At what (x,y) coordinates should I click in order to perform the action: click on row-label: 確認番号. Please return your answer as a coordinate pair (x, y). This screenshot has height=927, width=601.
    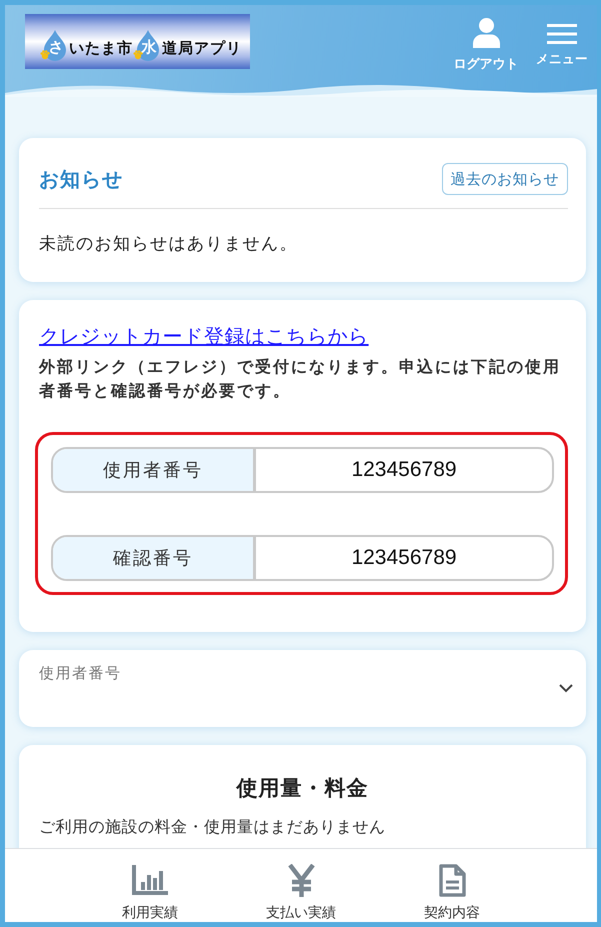
    Looking at the image, I should click on (154, 558).